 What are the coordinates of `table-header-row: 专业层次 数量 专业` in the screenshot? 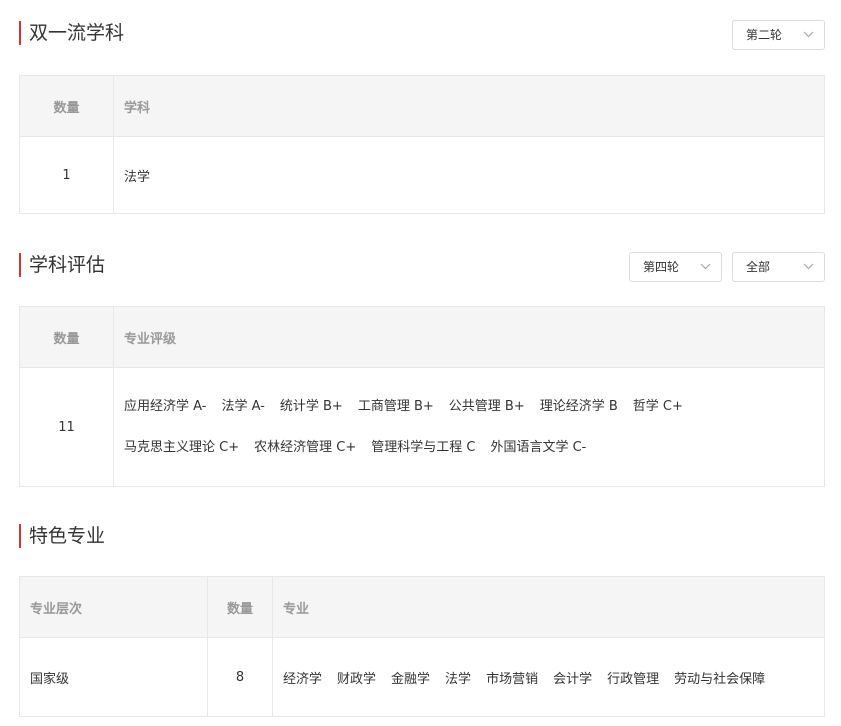 It's located at (422, 607).